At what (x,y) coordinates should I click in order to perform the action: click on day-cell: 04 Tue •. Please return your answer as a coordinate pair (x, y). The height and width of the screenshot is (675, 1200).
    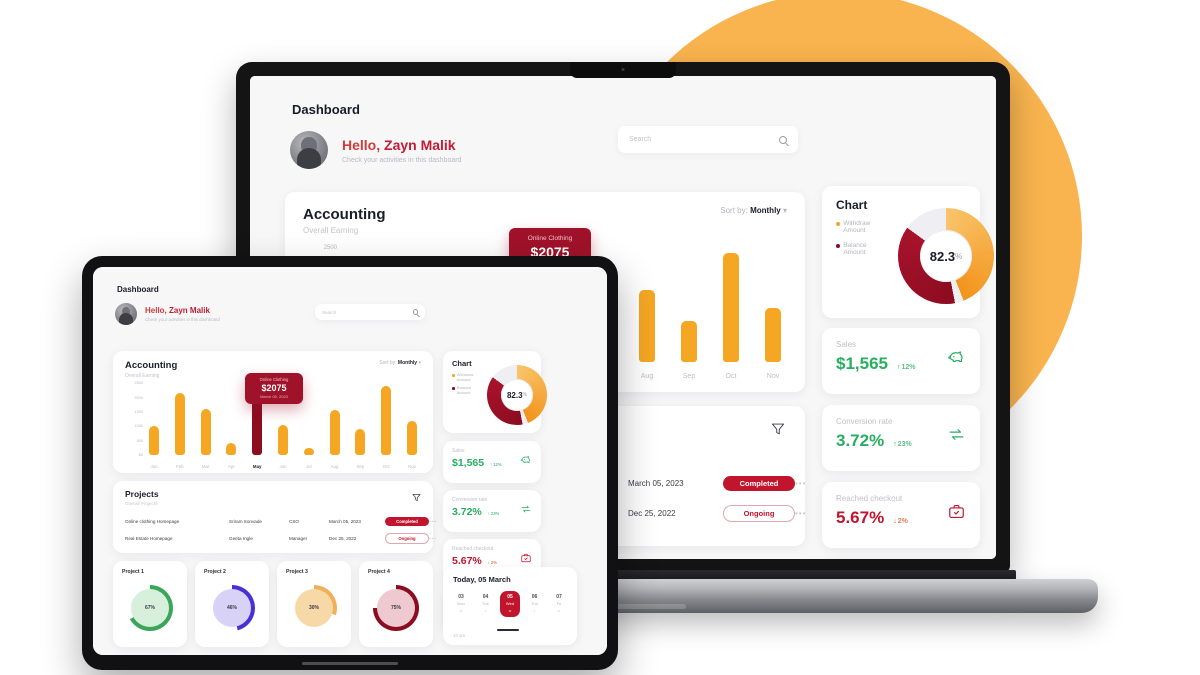
    Looking at the image, I should click on (486, 604).